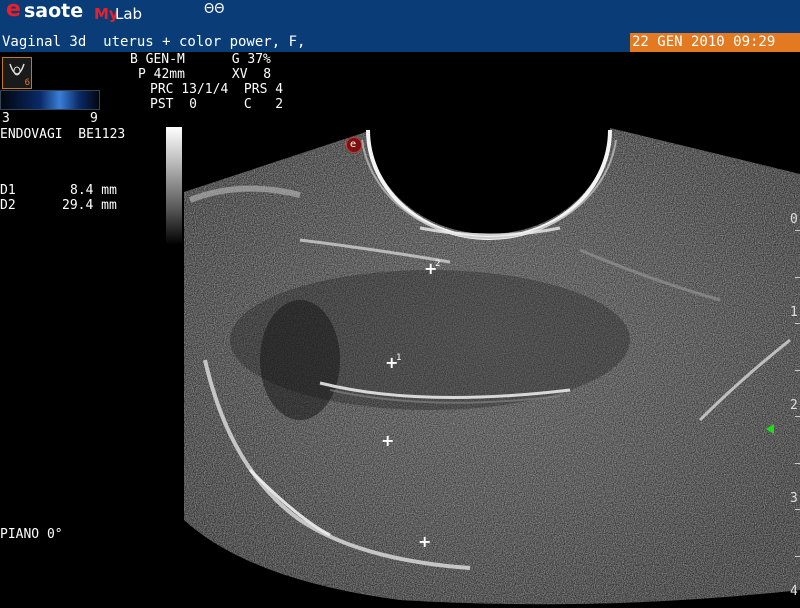  I want to click on depth-label-3: 3, so click(794, 498).